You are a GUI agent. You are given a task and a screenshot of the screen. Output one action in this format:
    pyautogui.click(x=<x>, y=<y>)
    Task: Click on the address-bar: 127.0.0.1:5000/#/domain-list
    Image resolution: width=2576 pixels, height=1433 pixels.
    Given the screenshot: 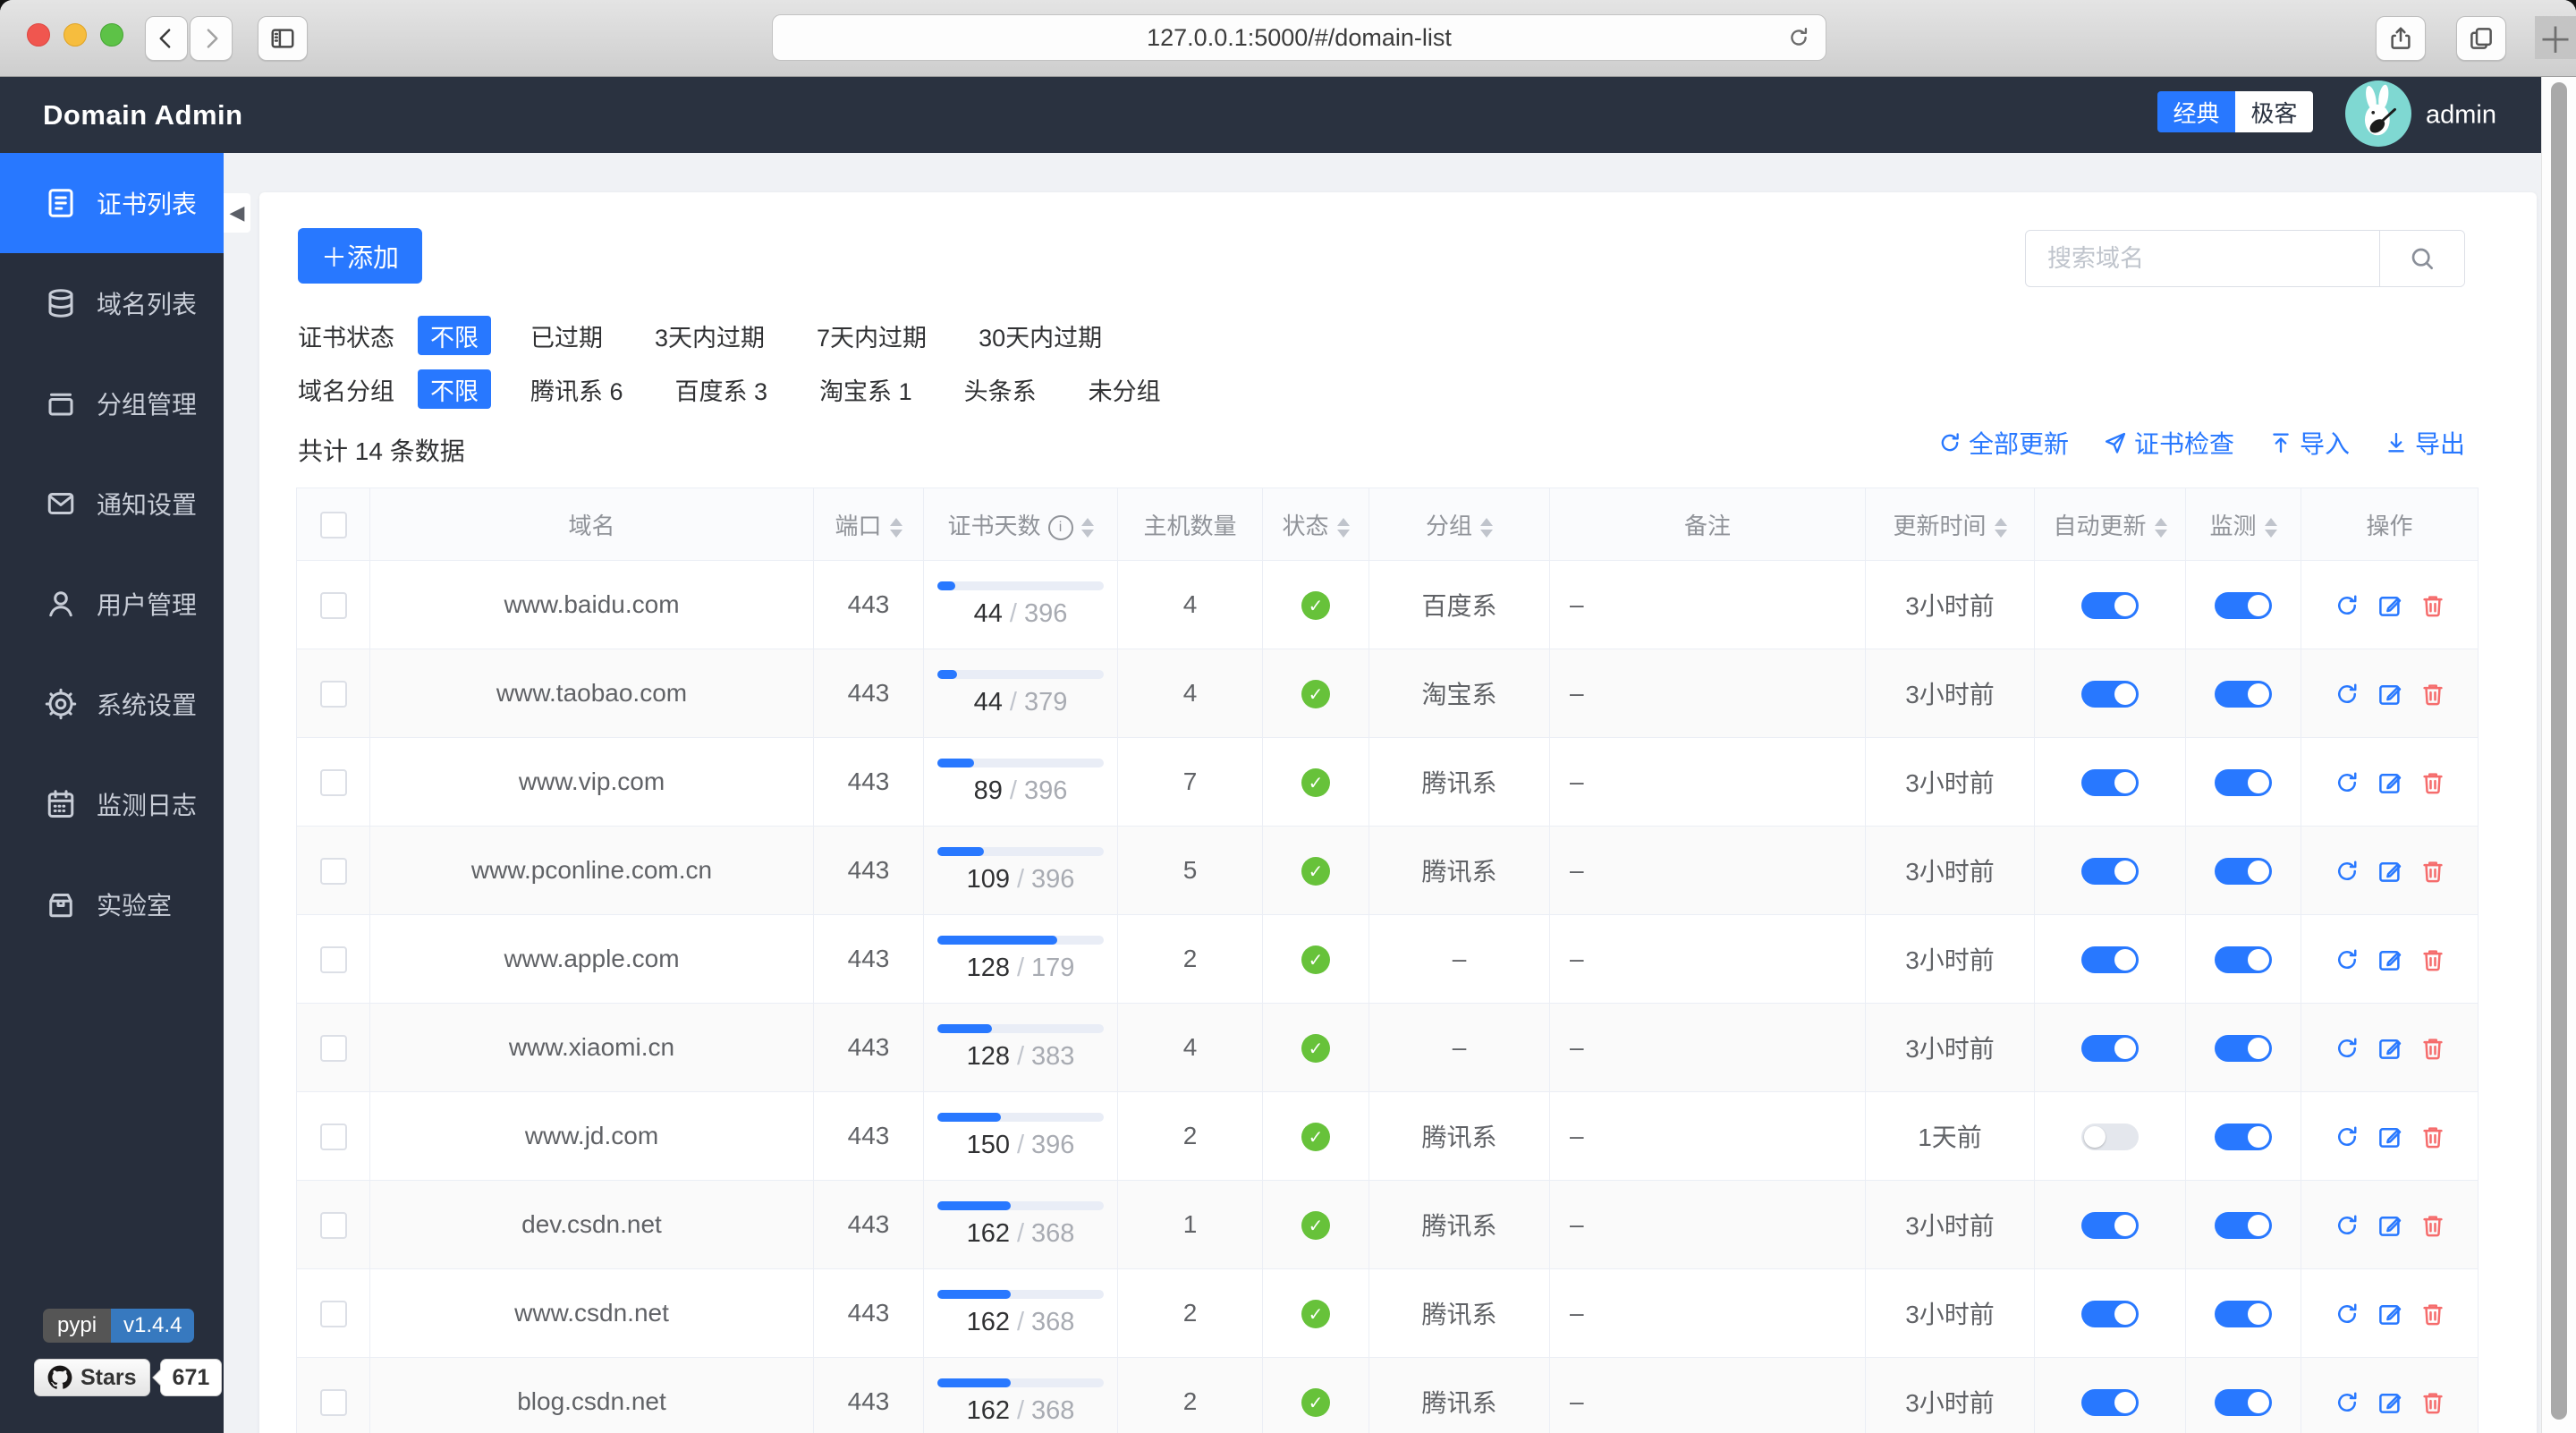 What is the action you would take?
    pyautogui.click(x=1299, y=37)
    